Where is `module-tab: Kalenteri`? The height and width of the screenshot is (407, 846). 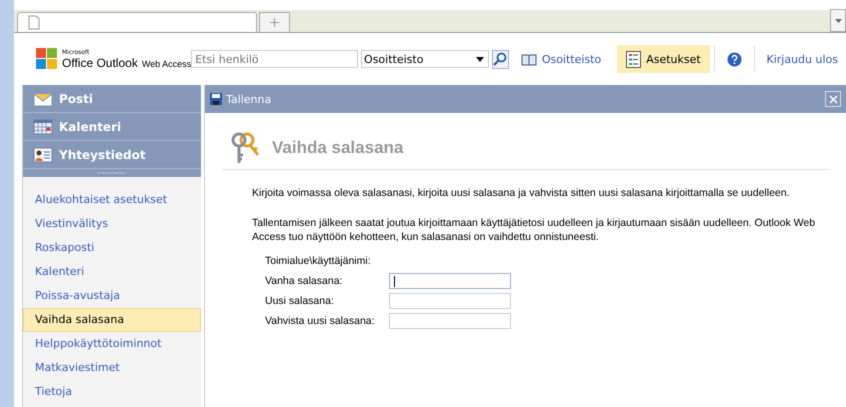 module-tab: Kalenteri is located at coordinates (112, 127).